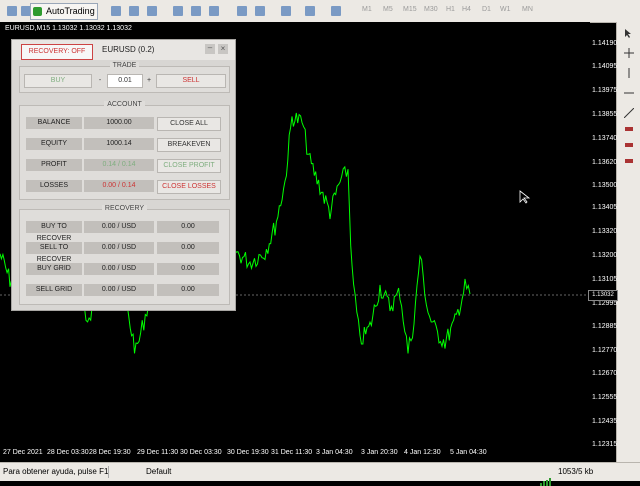 Image resolution: width=640 pixels, height=486 pixels. I want to click on sell-to-recover-value: 0.00 / USD, so click(119, 248).